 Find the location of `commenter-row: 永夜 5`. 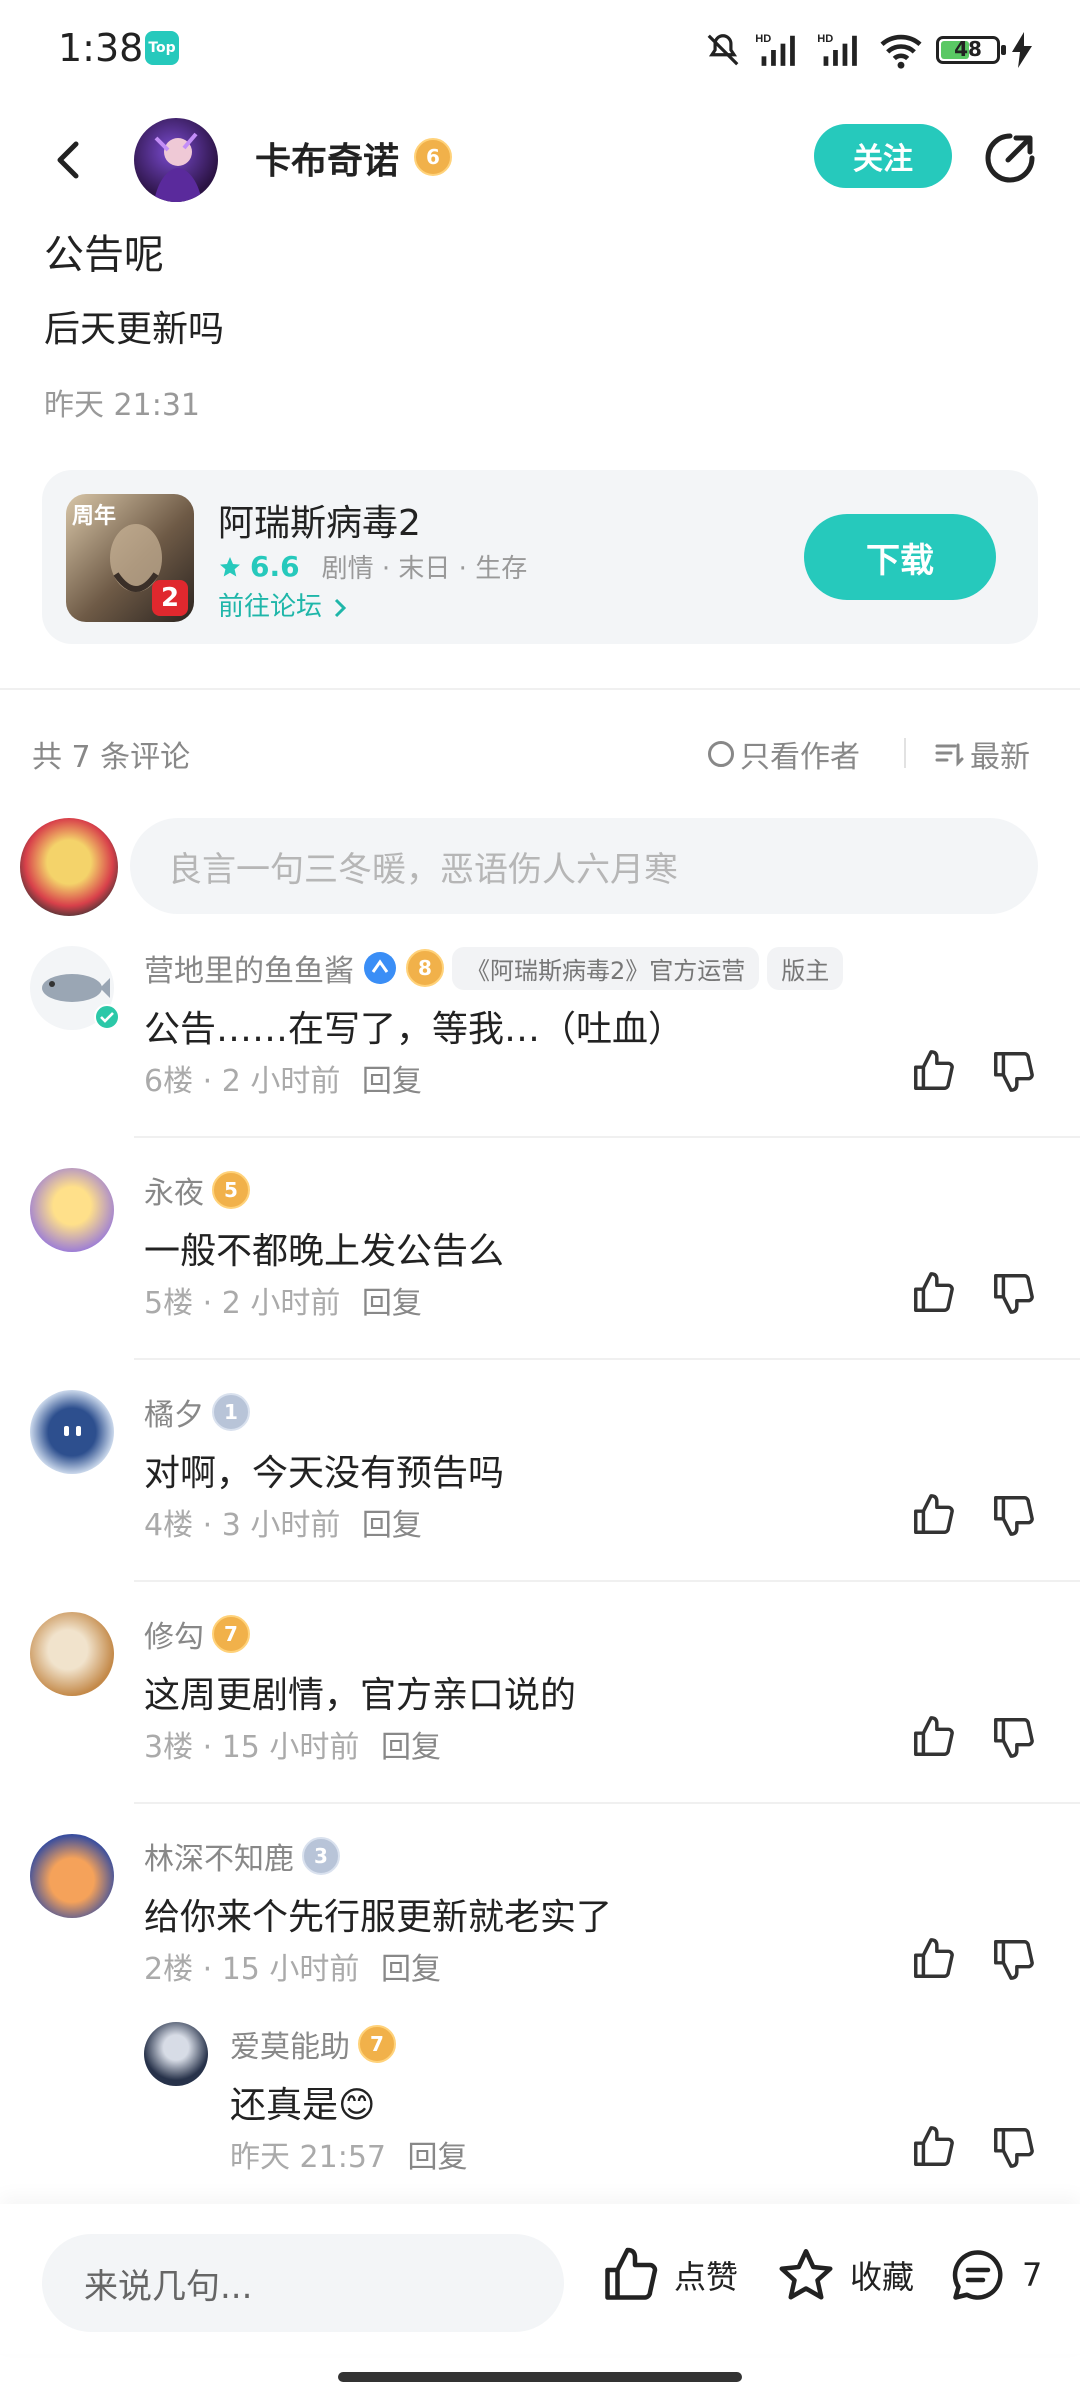

commenter-row: 永夜 5 is located at coordinates (197, 1190).